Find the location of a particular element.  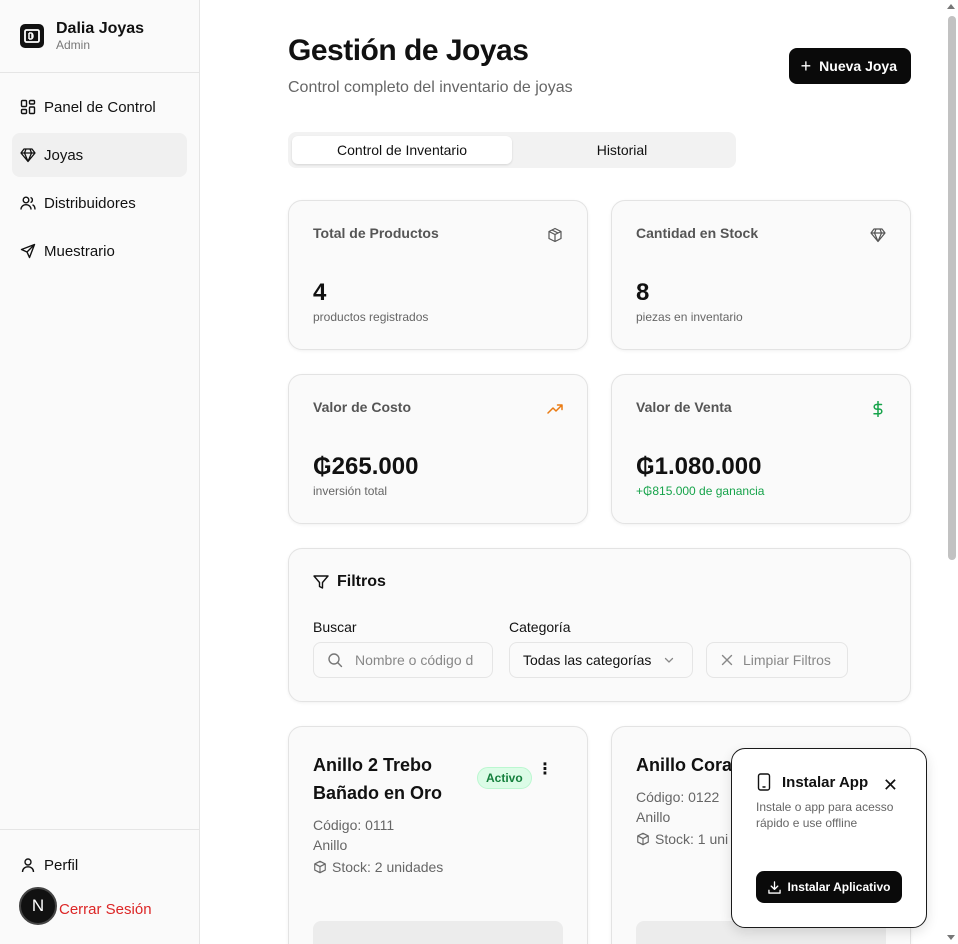

page-scrollbar is located at coordinates (951, 472).